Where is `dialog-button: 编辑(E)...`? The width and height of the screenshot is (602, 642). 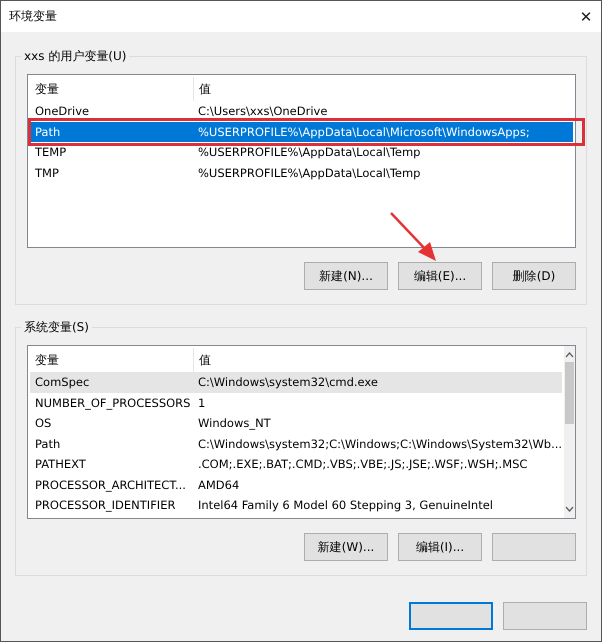 dialog-button: 编辑(E)... is located at coordinates (440, 276).